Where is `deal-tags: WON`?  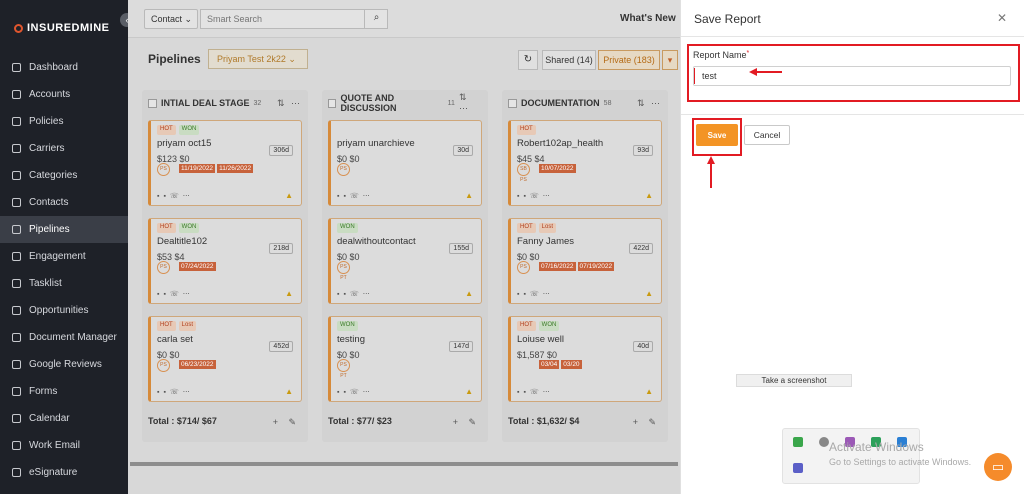 deal-tags: WON is located at coordinates (406, 228).